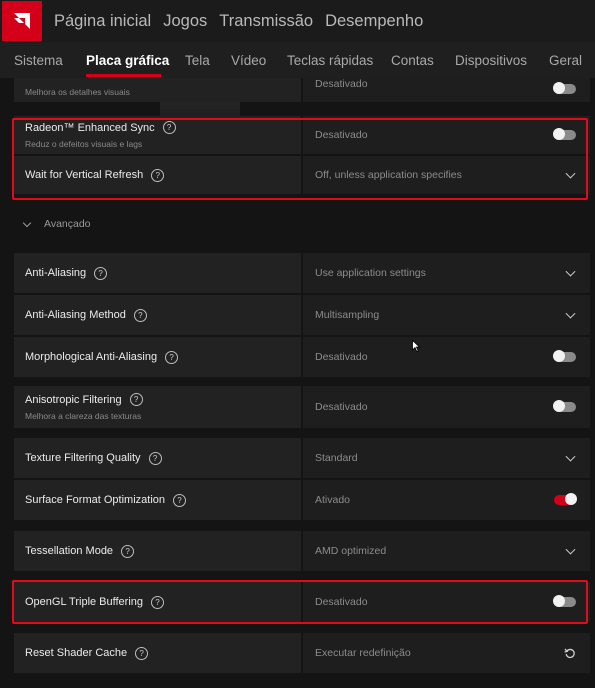  I want to click on setting-row-image-sharpening: Melhora os detalhes visuais Desativado, so click(302, 90).